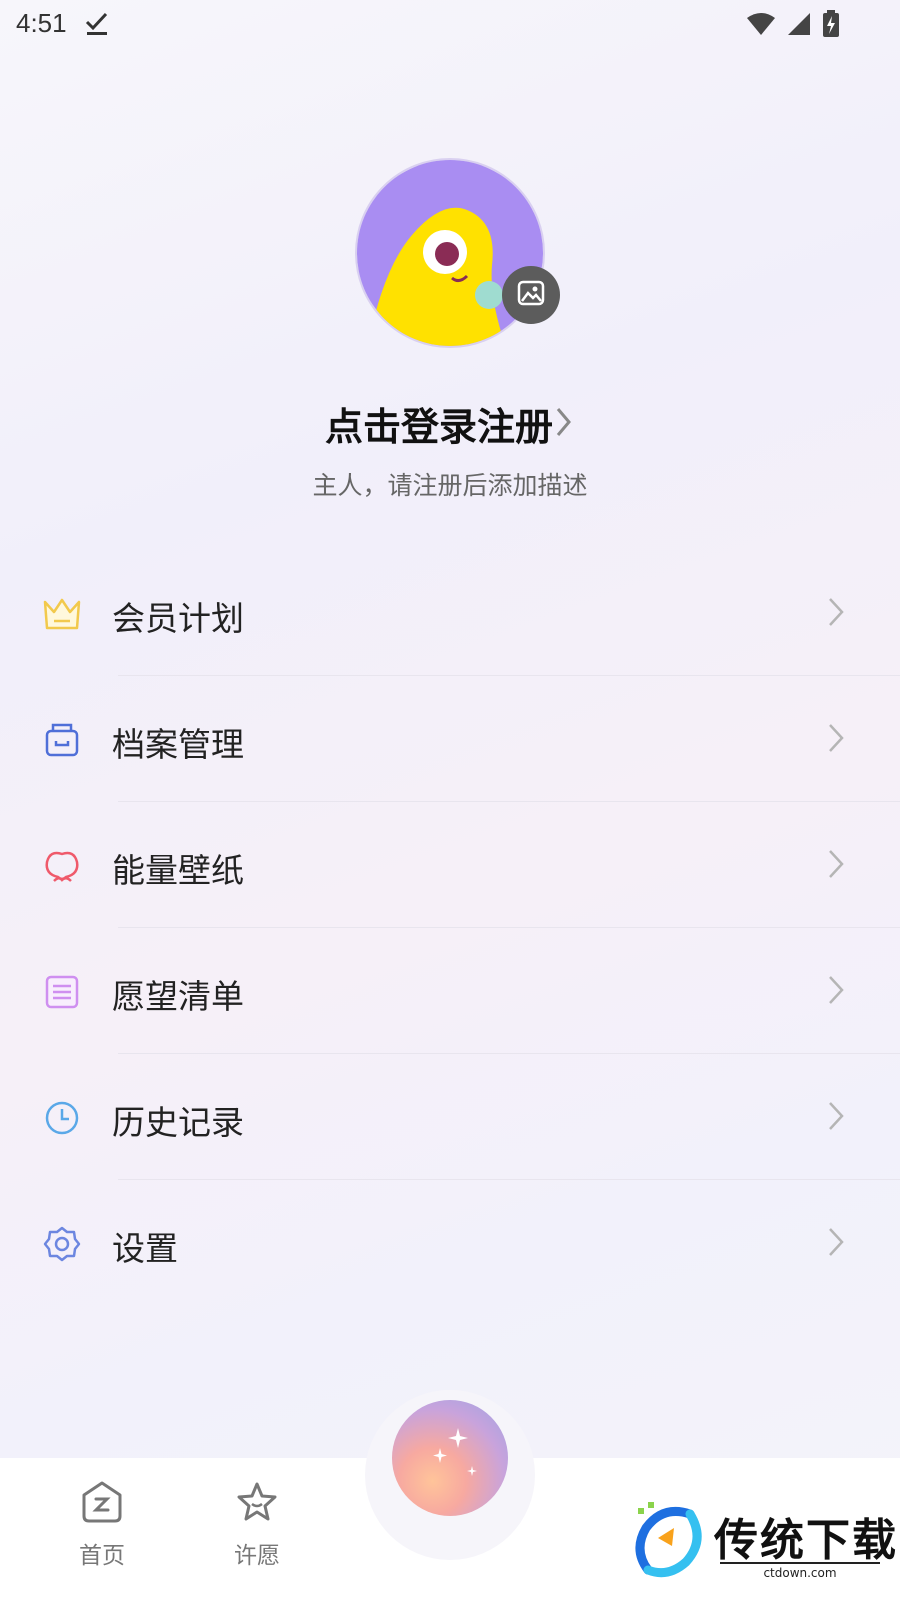  Describe the element at coordinates (450, 485) in the screenshot. I see `profile-description: 主人，请注册后添加描述` at that location.